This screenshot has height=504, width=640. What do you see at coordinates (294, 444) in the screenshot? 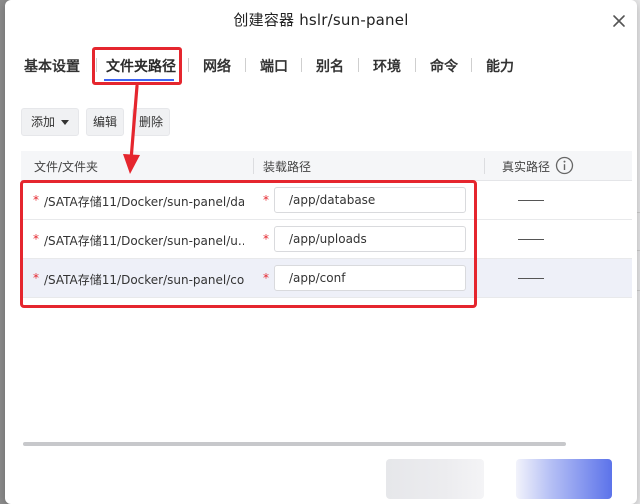
I see `scrollbar-thumb` at bounding box center [294, 444].